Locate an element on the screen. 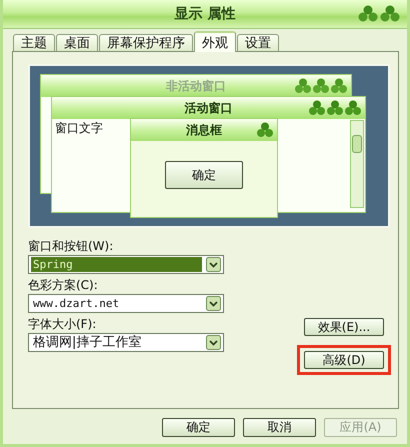 Image resolution: width=410 pixels, height=447 pixels. tab: 主题 is located at coordinates (34, 42).